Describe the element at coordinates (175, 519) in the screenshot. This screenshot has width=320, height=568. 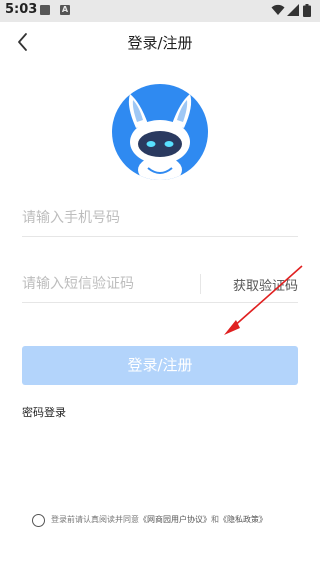
I see `user-agreement-link: 《网商园用户协议》` at that location.